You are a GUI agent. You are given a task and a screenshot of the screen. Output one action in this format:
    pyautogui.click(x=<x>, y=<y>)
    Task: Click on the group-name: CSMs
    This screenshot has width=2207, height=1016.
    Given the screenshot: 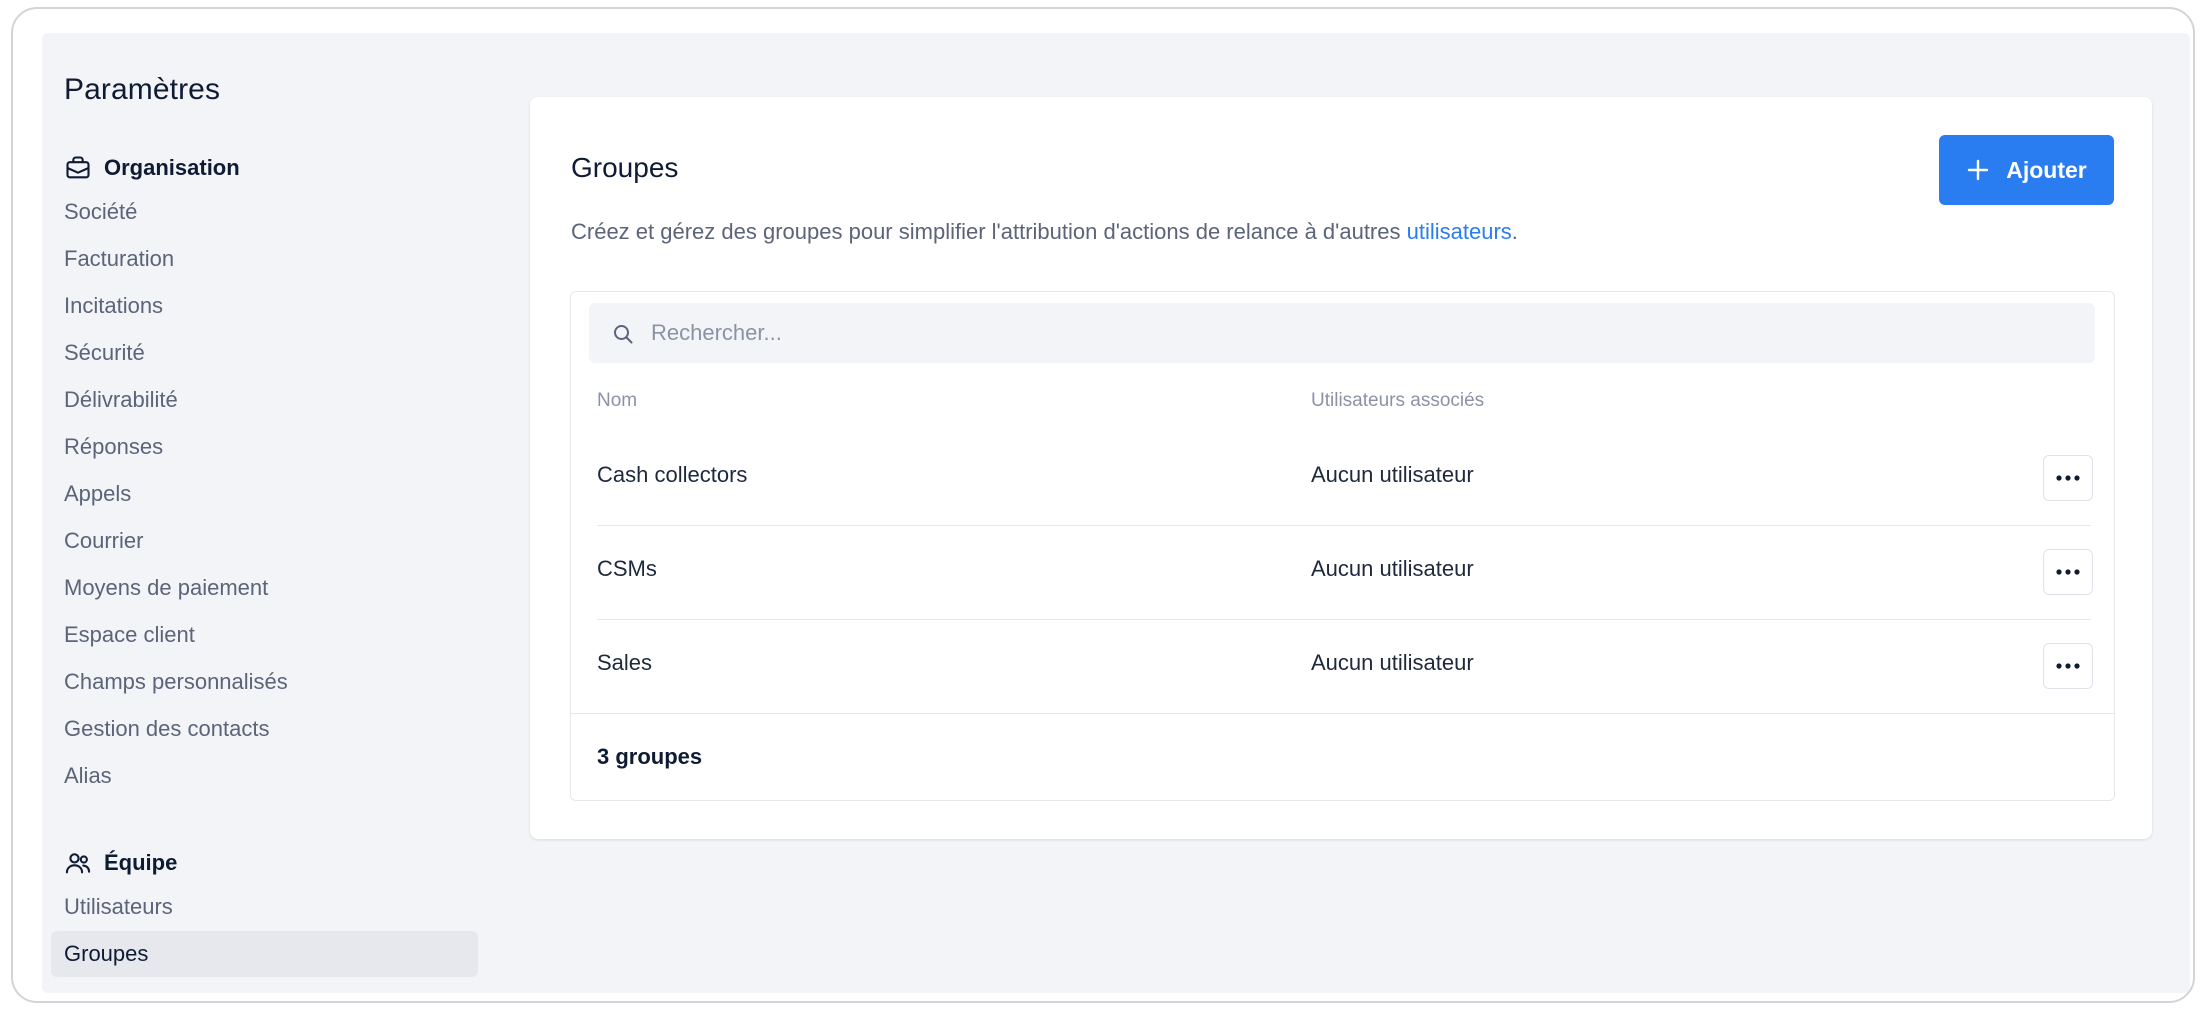 What is the action you would take?
    pyautogui.click(x=627, y=568)
    